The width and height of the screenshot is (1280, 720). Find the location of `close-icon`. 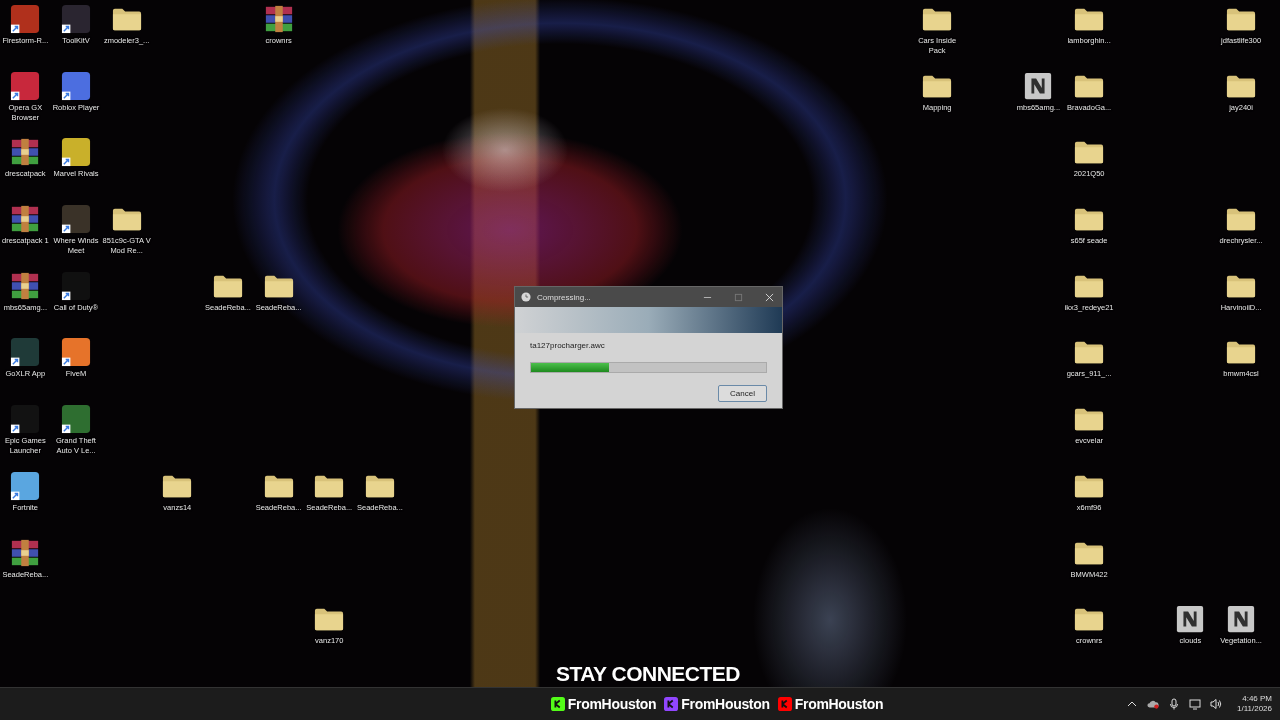

close-icon is located at coordinates (769, 297).